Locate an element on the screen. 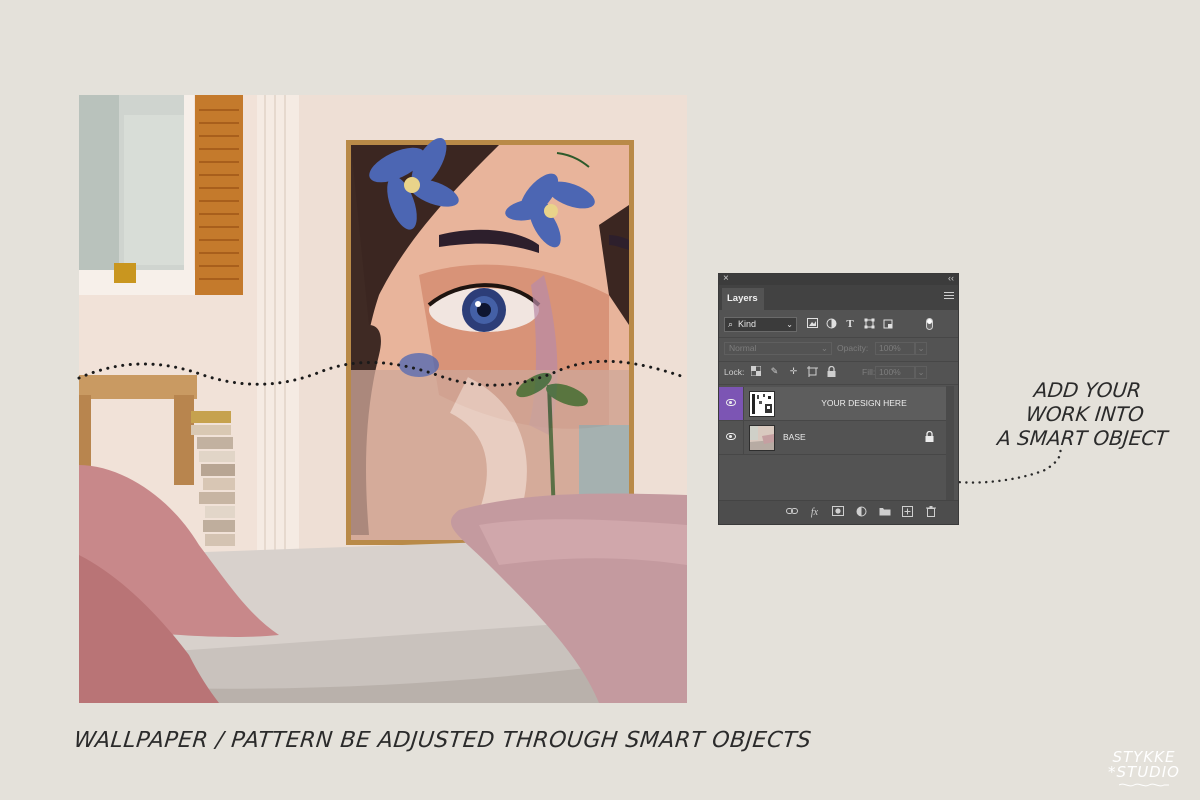 This screenshot has height=800, width=1200. new-layer-icon is located at coordinates (907, 512).